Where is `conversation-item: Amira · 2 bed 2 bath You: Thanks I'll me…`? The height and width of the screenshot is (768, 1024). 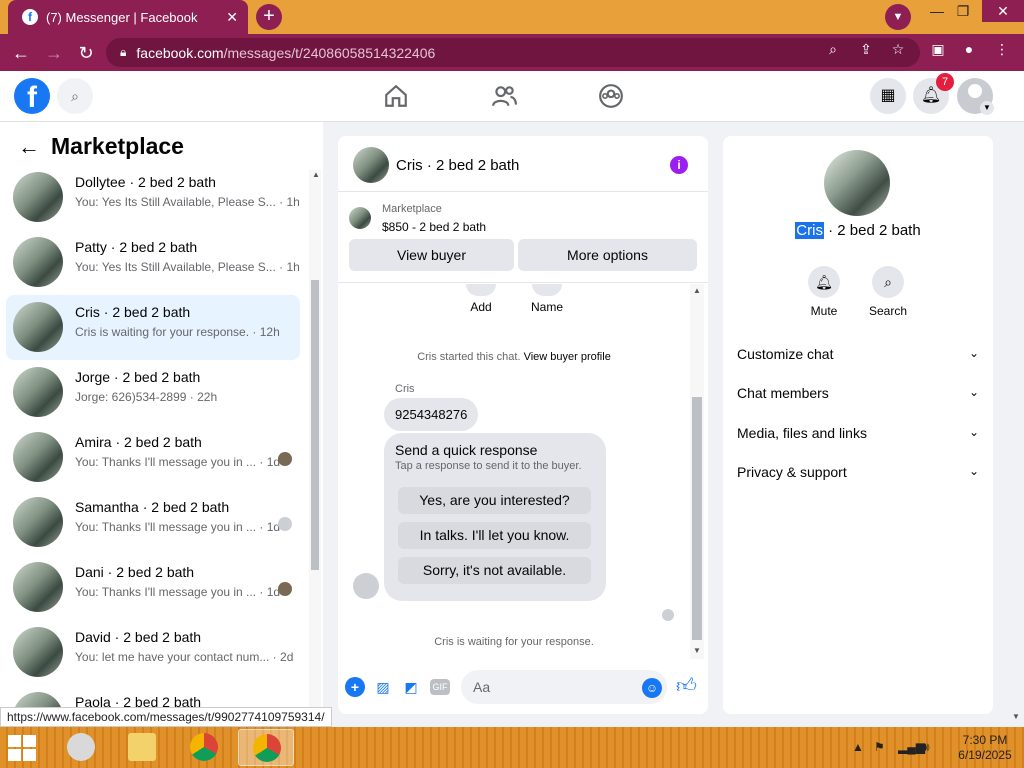
conversation-item: Amira · 2 bed 2 bath You: Thanks I'll me… is located at coordinates (153, 457).